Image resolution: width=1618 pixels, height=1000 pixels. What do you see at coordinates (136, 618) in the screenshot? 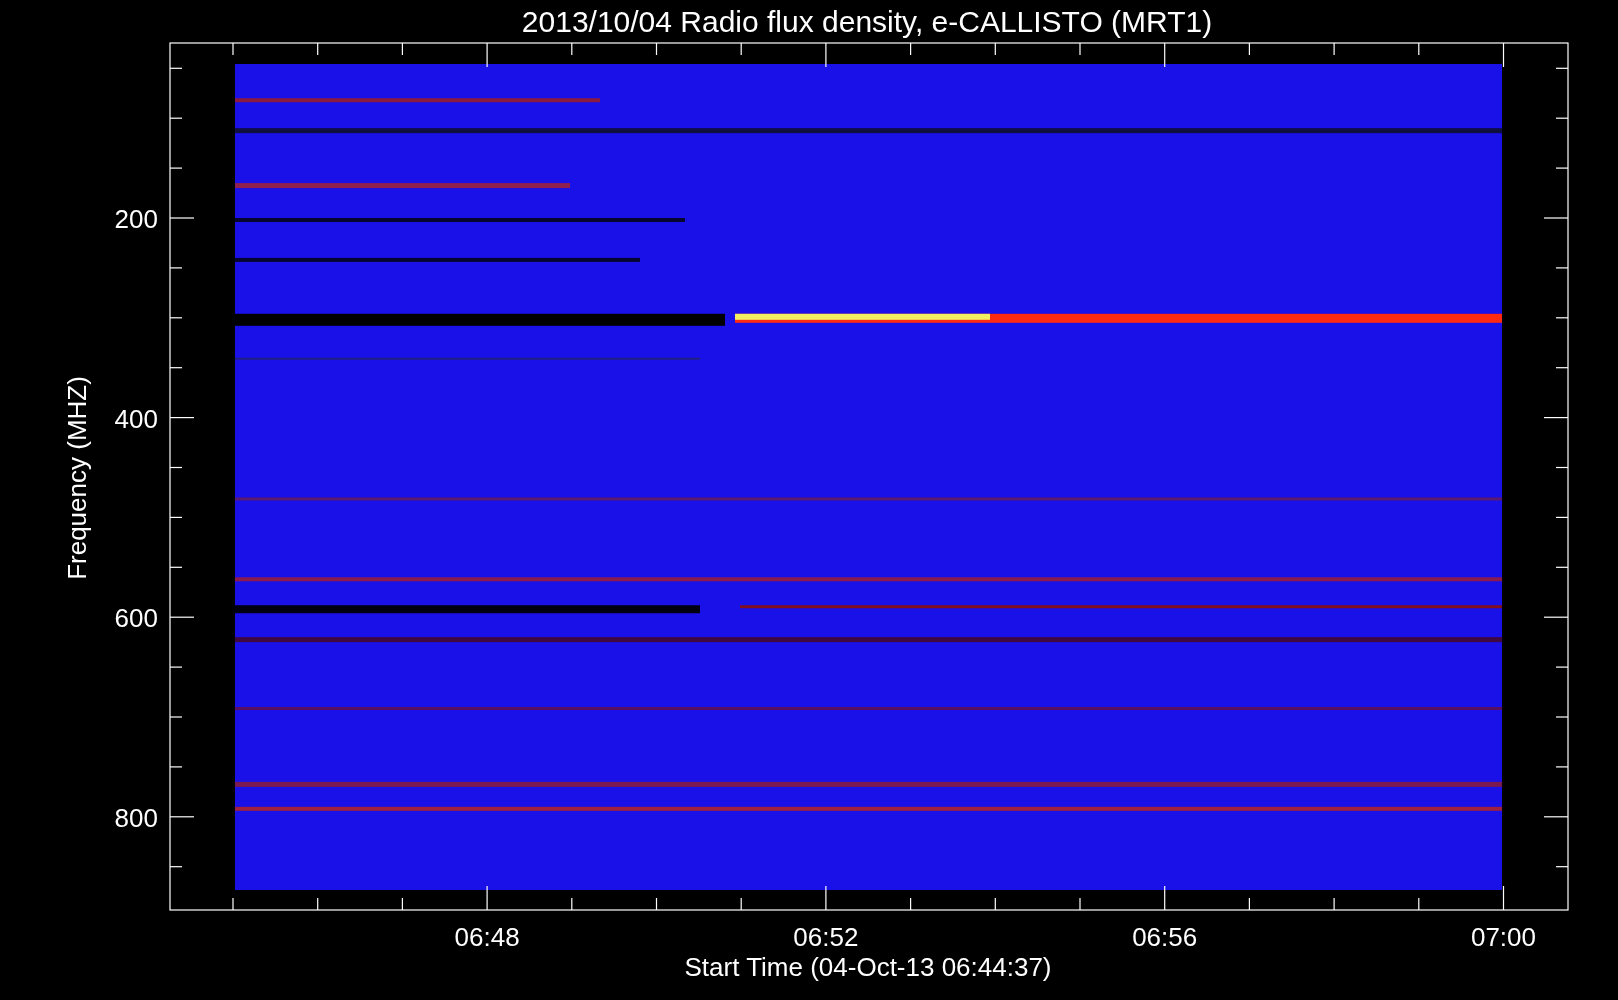
I see `y-tick-label: 600` at bounding box center [136, 618].